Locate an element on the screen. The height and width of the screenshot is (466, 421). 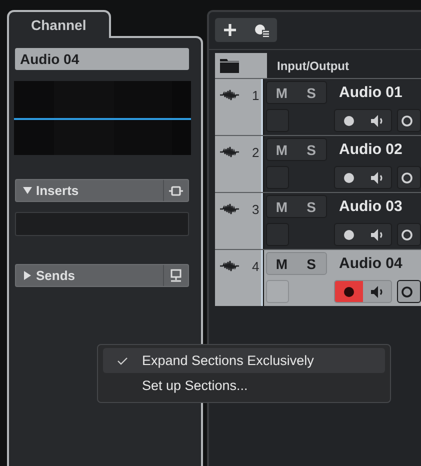
track-name: Audio 01 is located at coordinates (370, 92).